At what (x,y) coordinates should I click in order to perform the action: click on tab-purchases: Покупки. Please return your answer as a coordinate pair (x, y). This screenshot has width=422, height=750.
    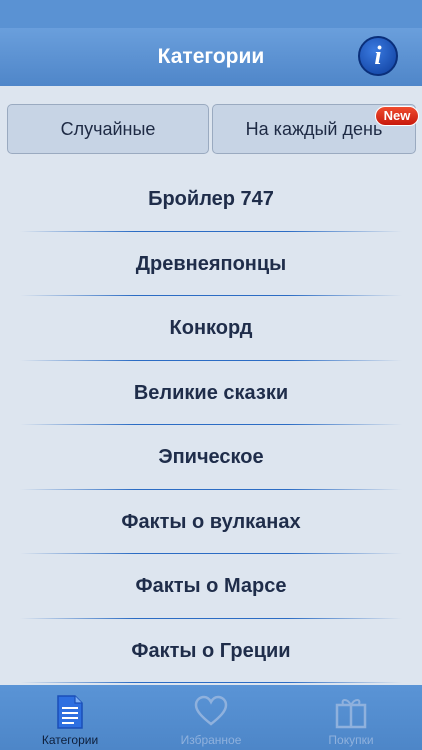
    Looking at the image, I should click on (351, 717).